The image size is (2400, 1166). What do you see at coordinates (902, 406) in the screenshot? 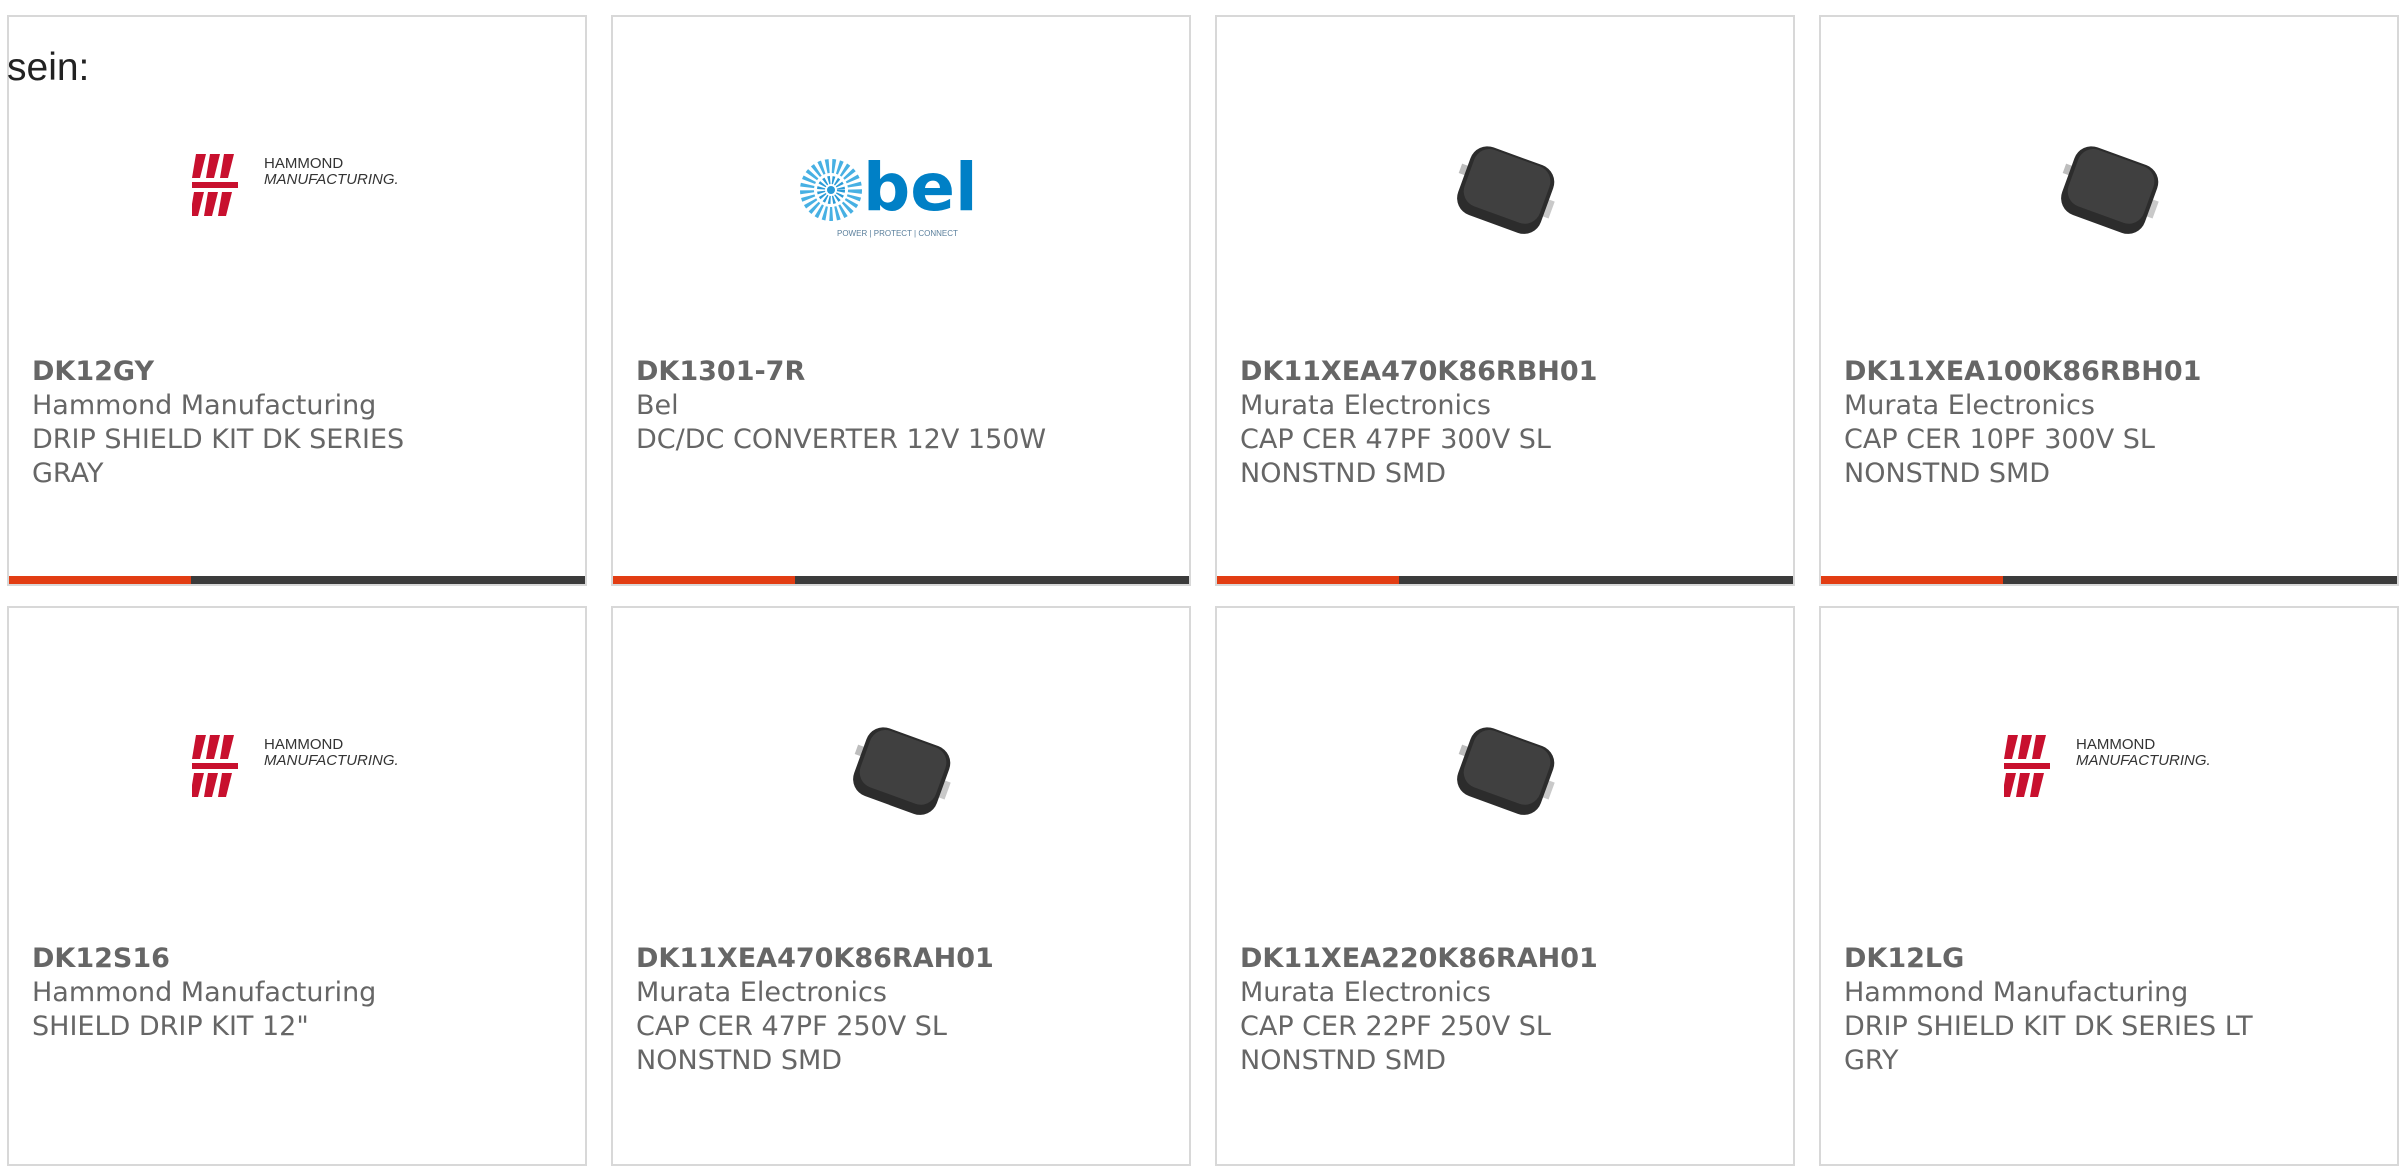
I see `product-info: DK1301-7R Bel DC/DC CONVERTER 12V 150W` at bounding box center [902, 406].